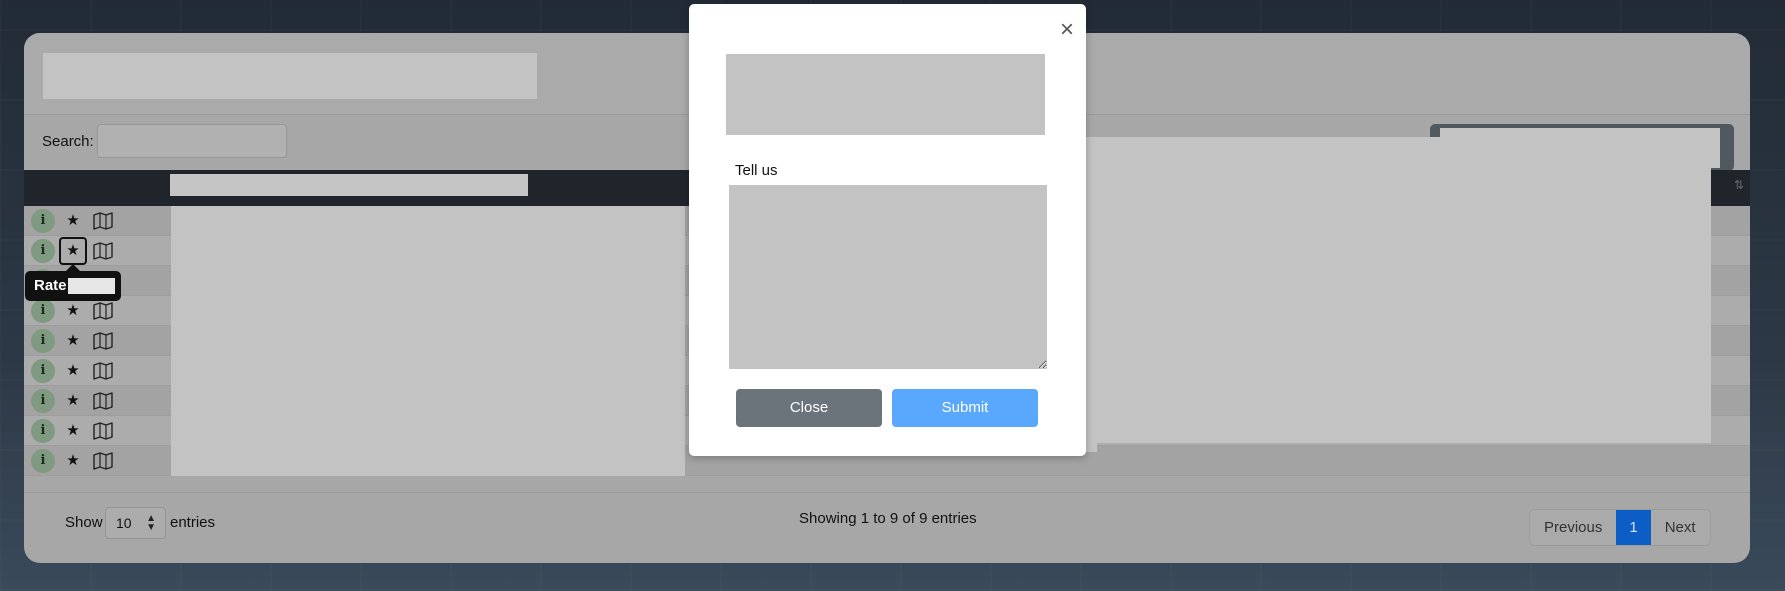 Image resolution: width=1785 pixels, height=591 pixels. I want to click on search-input, so click(192, 141).